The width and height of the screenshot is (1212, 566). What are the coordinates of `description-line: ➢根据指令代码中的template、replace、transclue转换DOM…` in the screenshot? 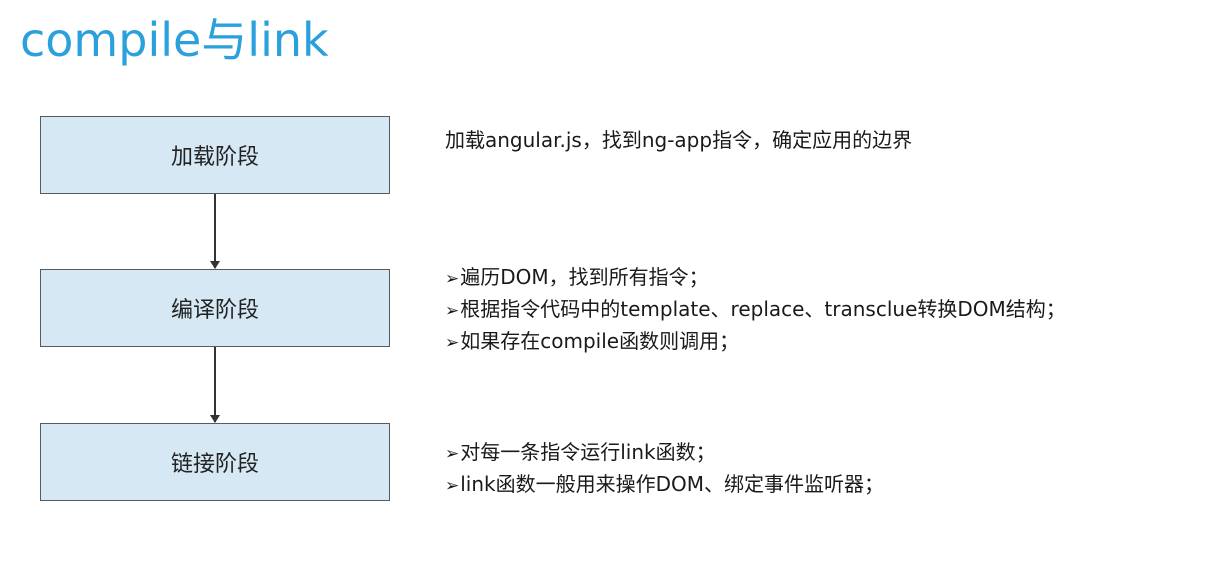 It's located at (755, 310).